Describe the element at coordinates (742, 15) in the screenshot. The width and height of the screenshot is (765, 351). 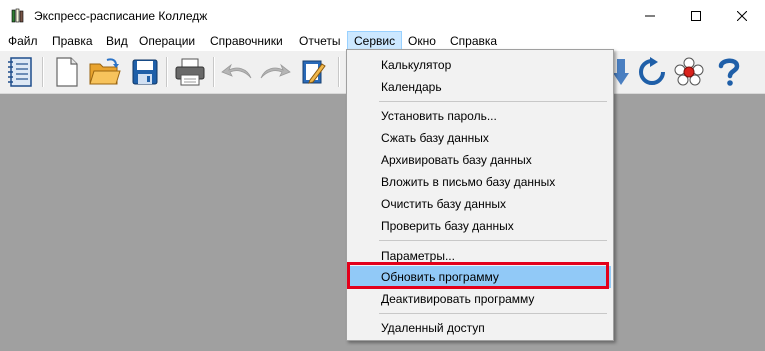
I see `close-button` at that location.